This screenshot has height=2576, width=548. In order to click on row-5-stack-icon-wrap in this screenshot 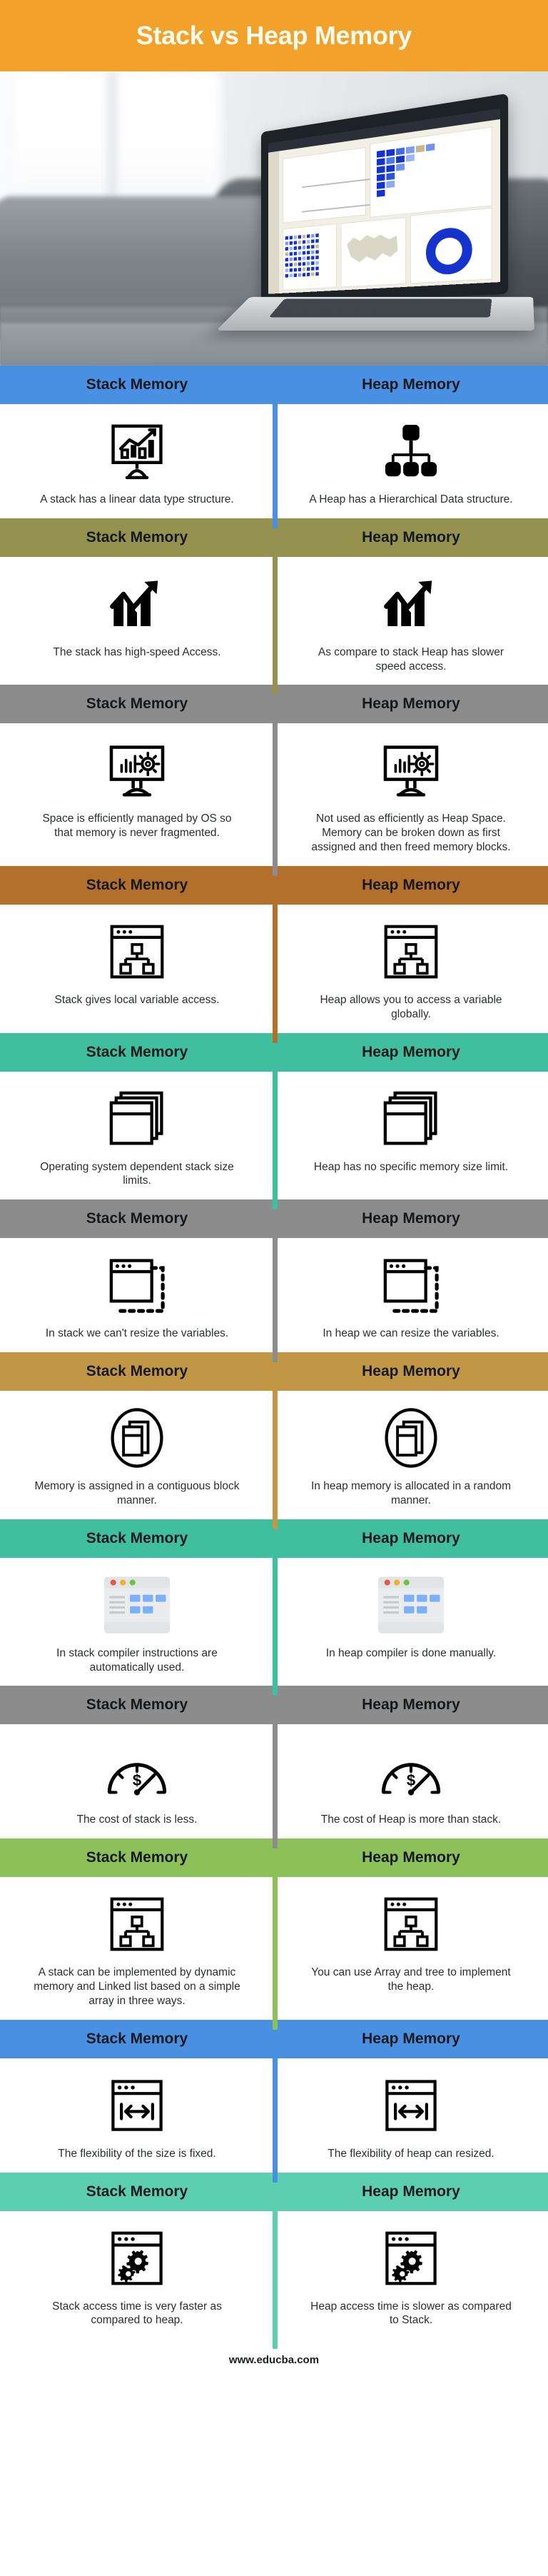, I will do `click(137, 1119)`.